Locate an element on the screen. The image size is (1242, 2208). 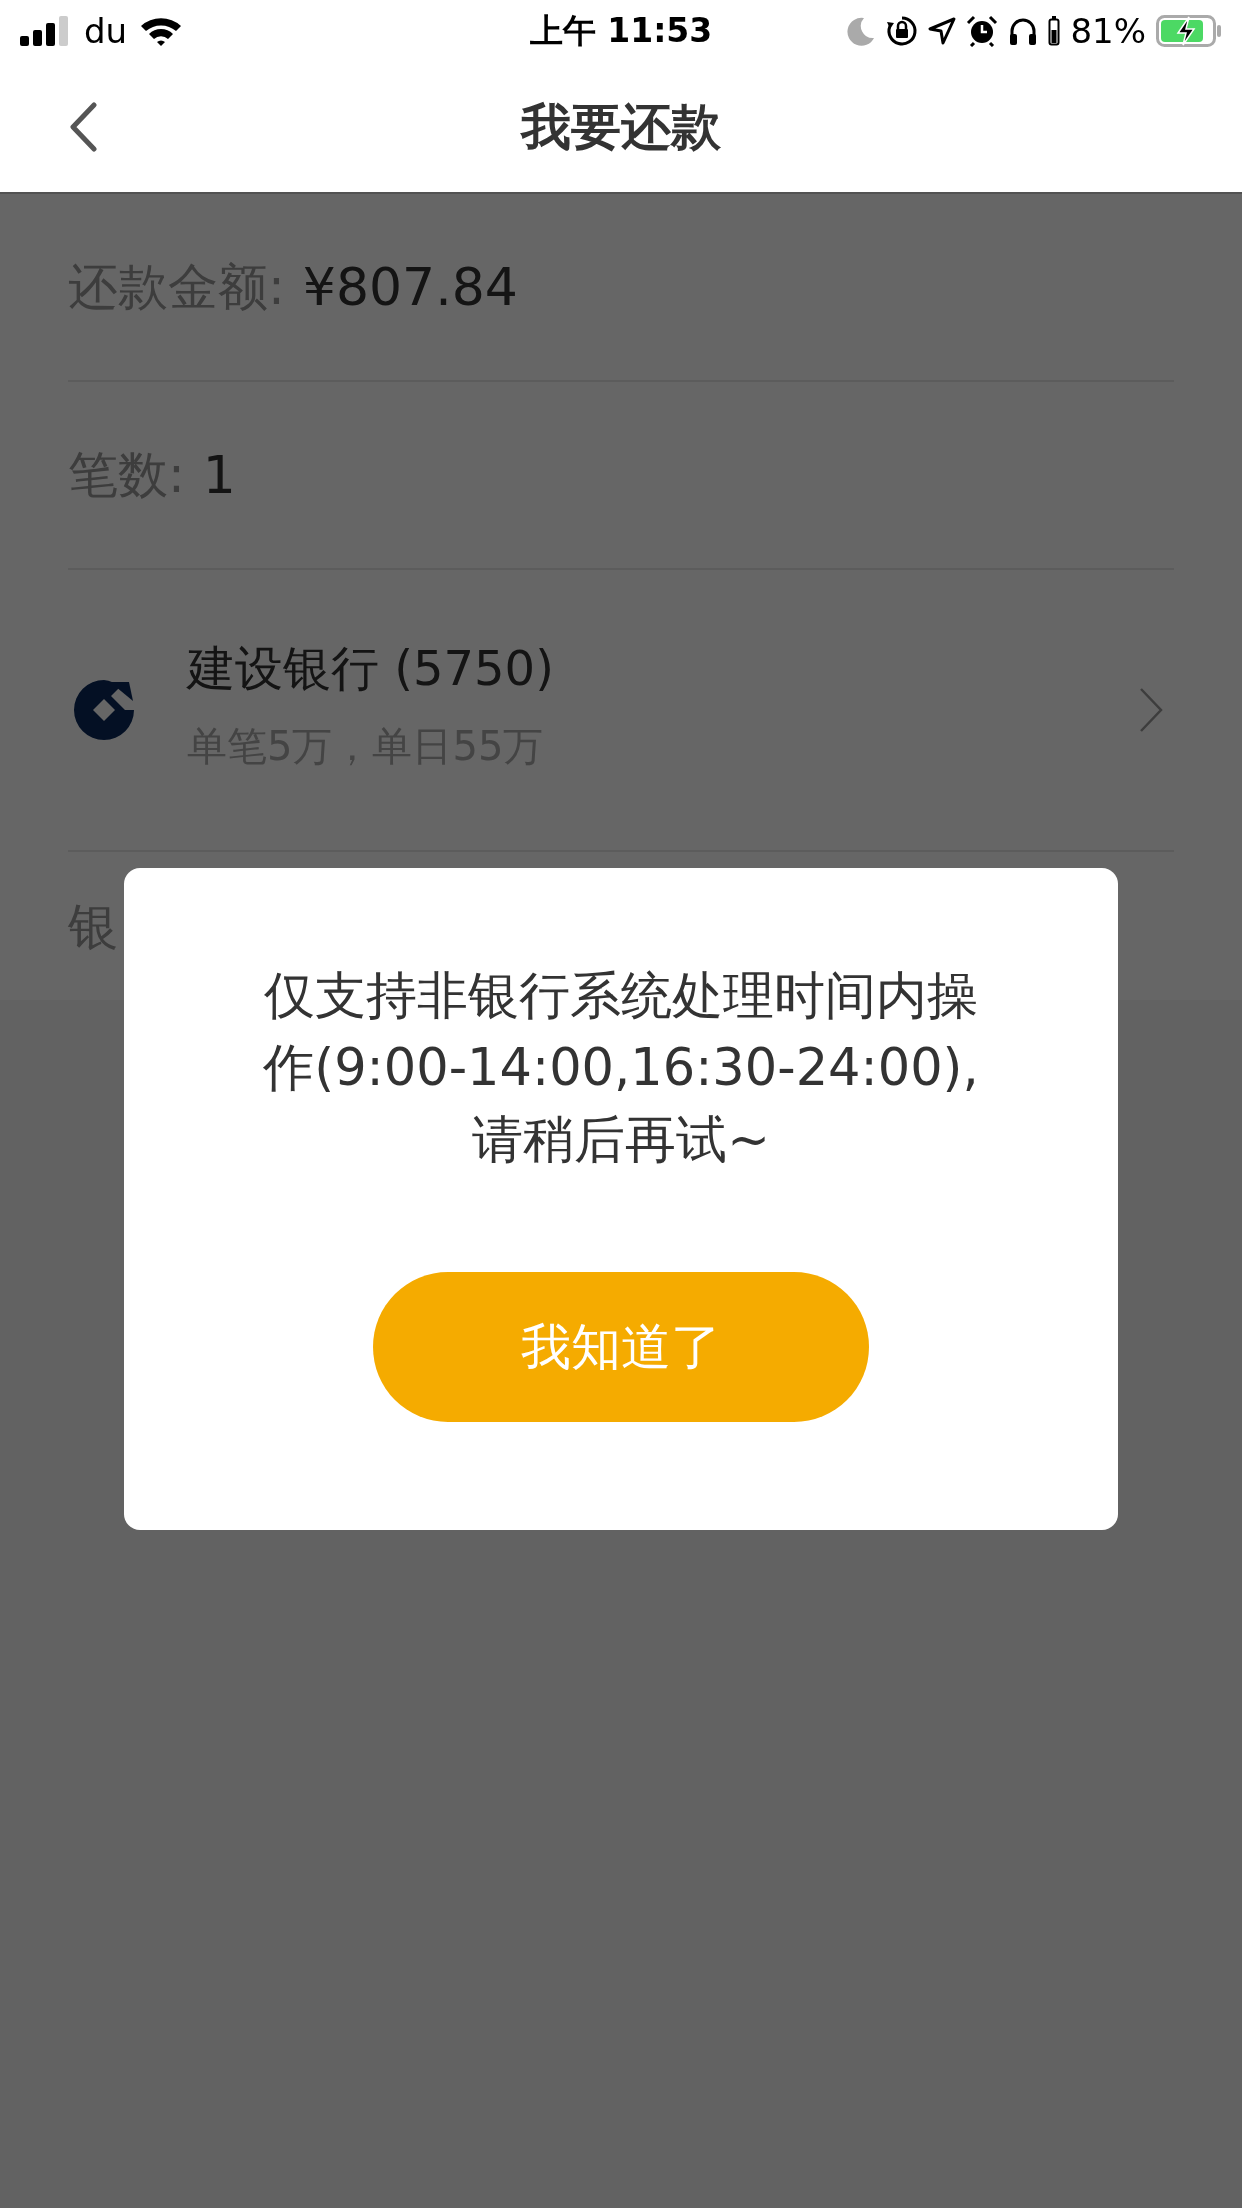
page-title: 我要还款 is located at coordinates (621, 127).